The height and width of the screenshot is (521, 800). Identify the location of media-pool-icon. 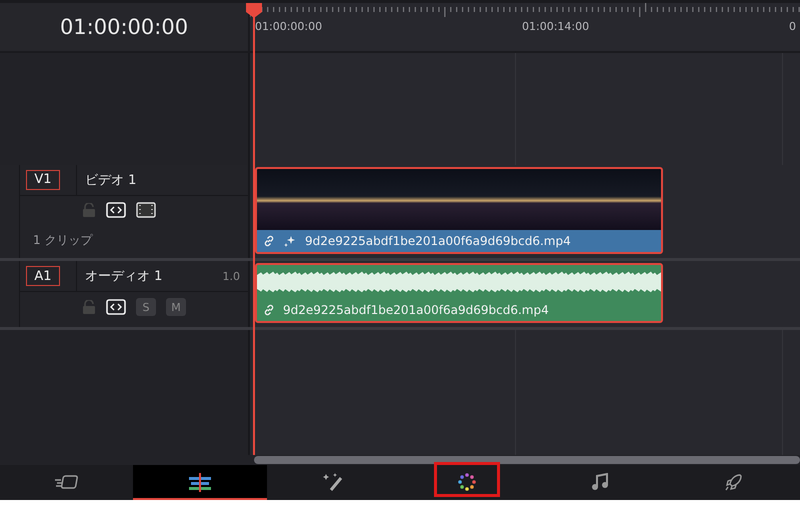
(67, 481).